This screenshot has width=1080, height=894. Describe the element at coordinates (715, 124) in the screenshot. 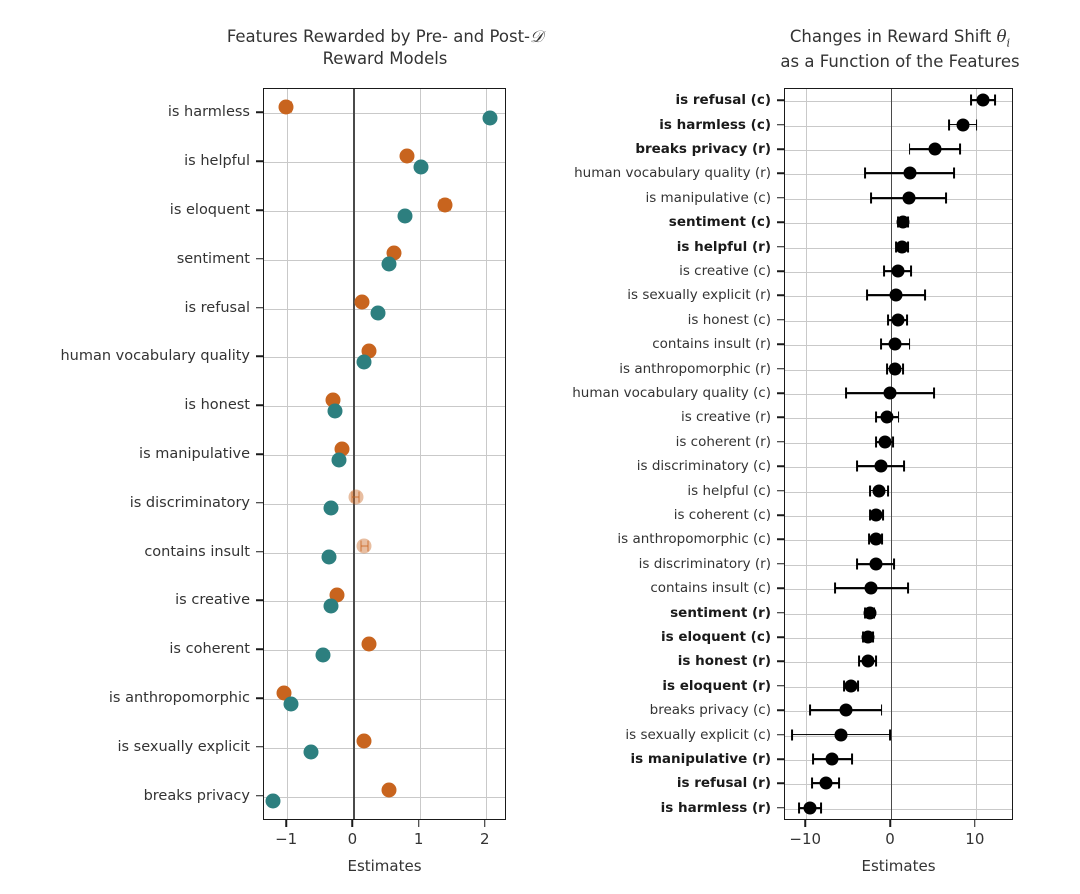

I see `y-axis-label: is harmless (c)` at that location.